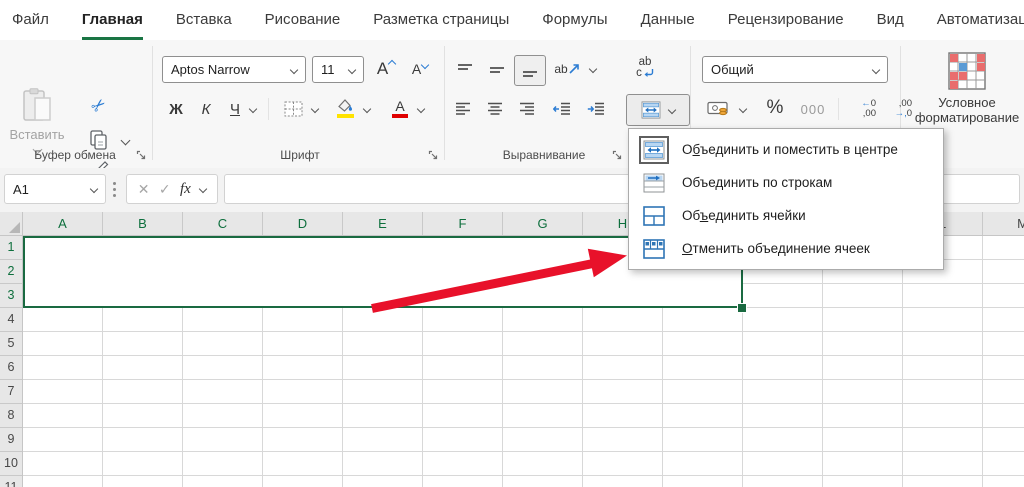  I want to click on thousands-glyph: 000, so click(813, 109).